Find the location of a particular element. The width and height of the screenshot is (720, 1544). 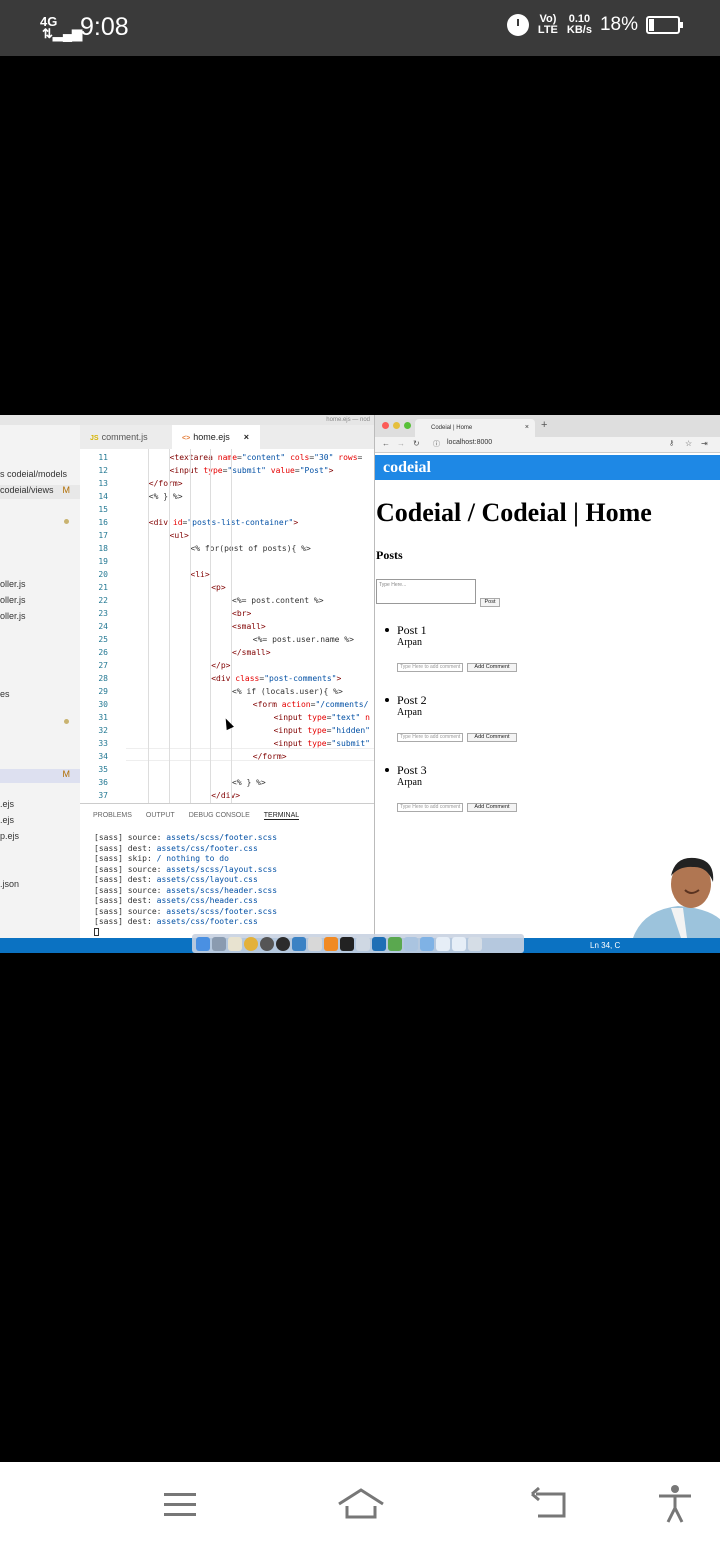

sidebar-item: p.ejs is located at coordinates (40, 836).